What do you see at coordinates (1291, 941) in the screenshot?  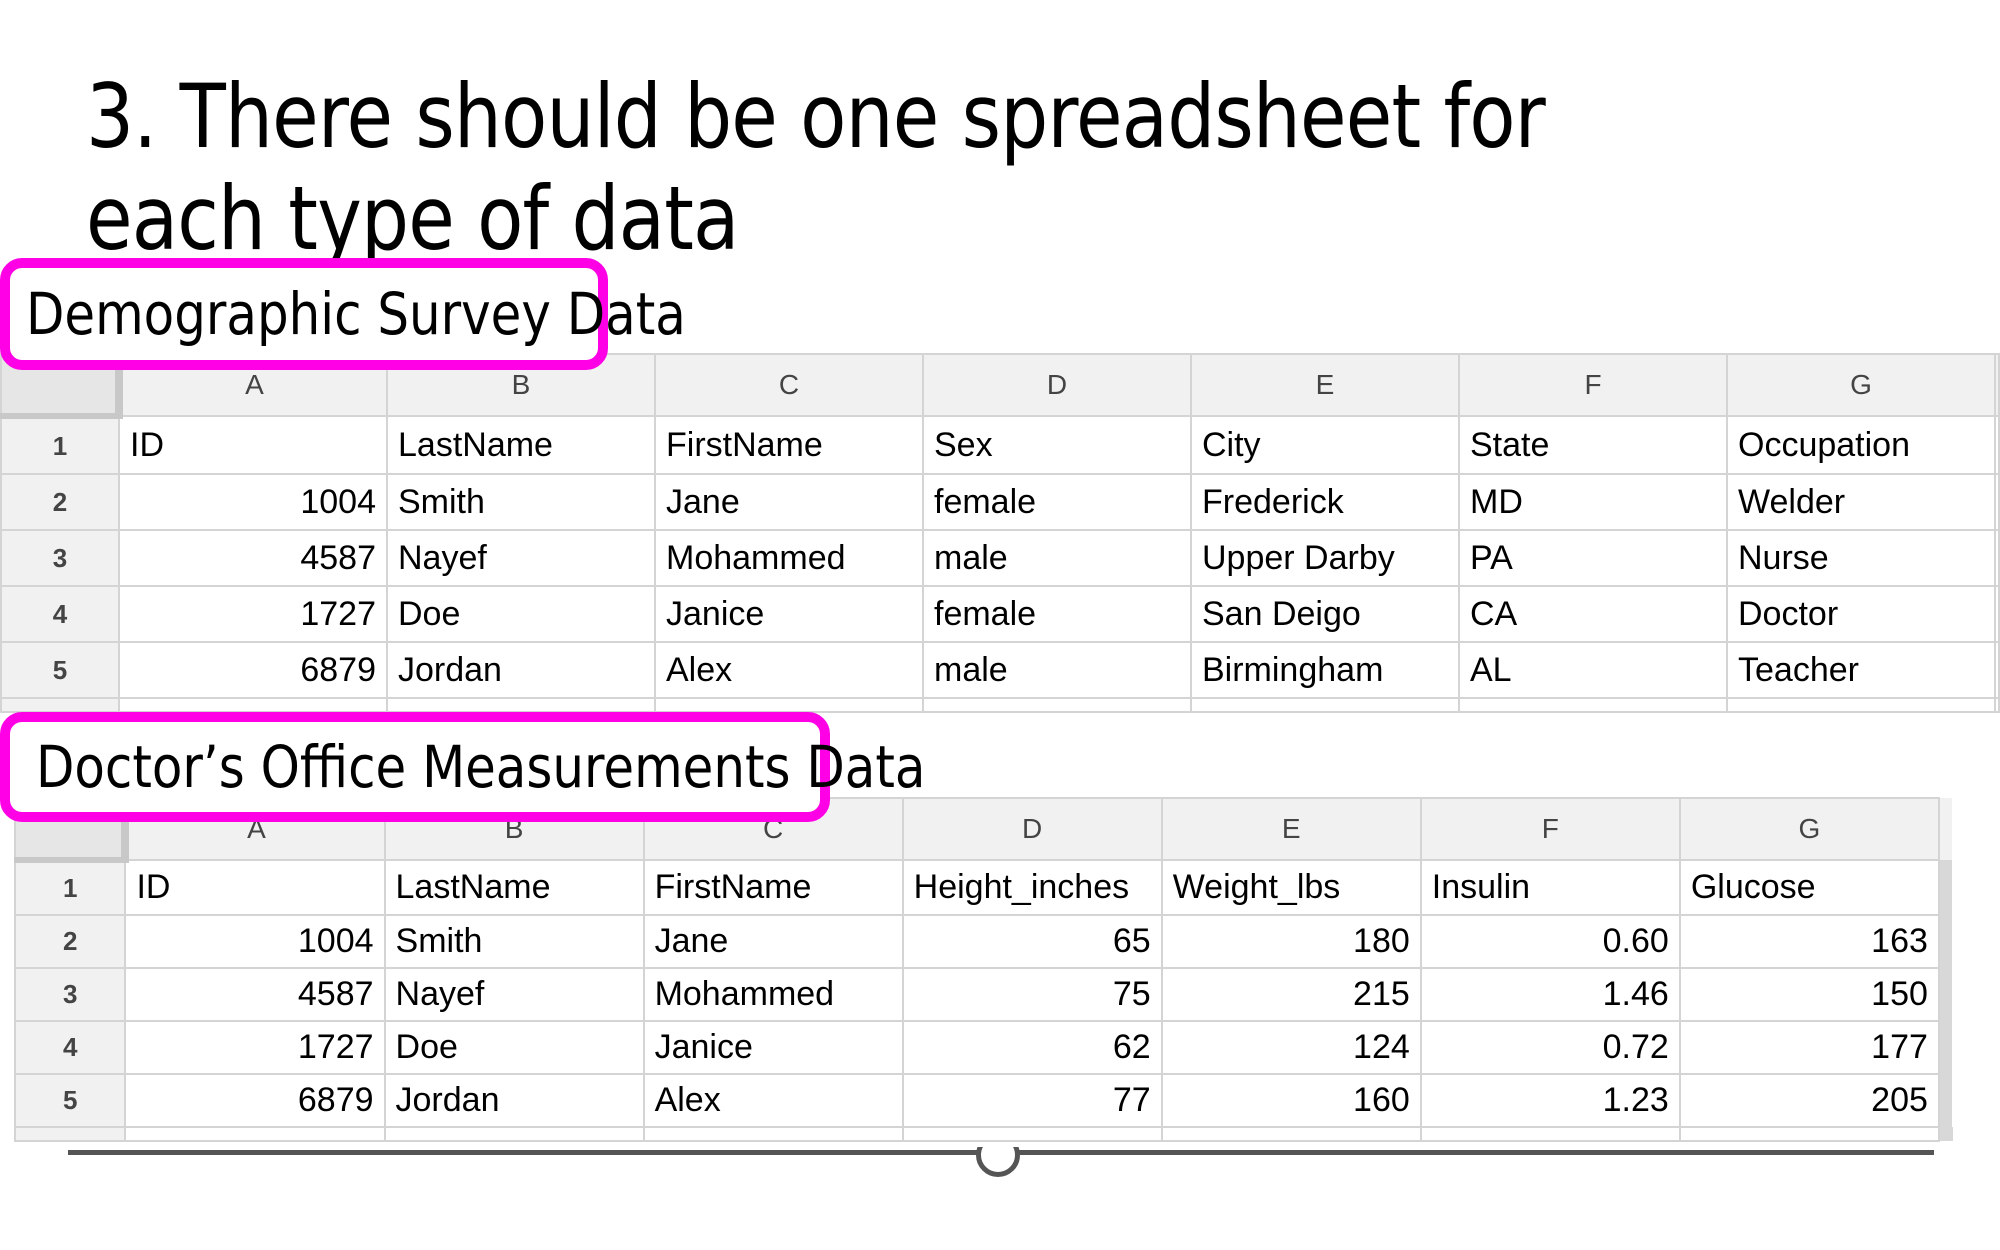 I see `cell: 180` at bounding box center [1291, 941].